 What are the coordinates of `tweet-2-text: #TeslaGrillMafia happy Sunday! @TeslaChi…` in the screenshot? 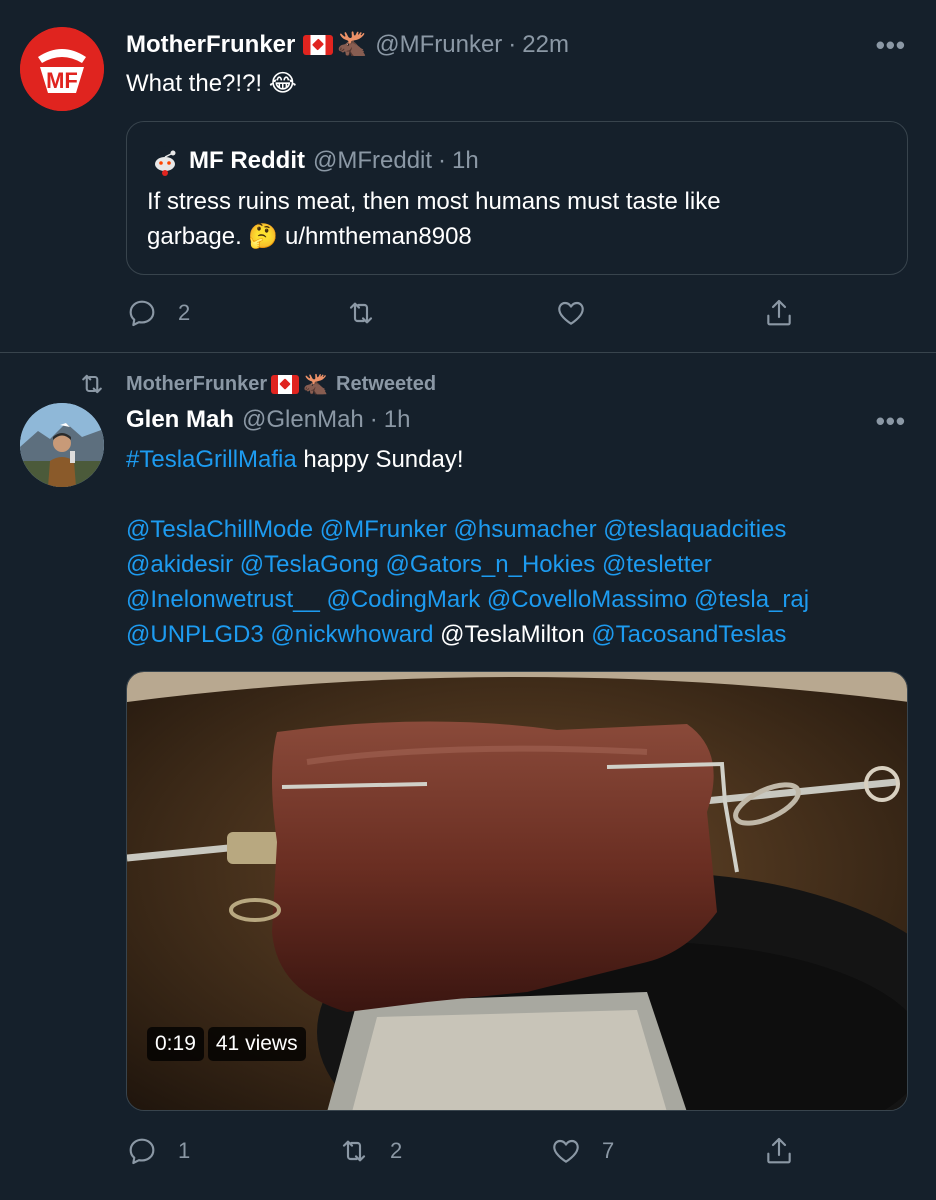 It's located at (516, 547).